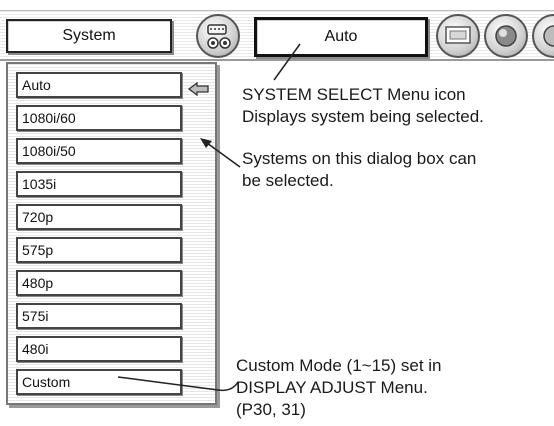 Image resolution: width=554 pixels, height=426 pixels. I want to click on annotation-custom-line3: (P30, 31), so click(271, 409).